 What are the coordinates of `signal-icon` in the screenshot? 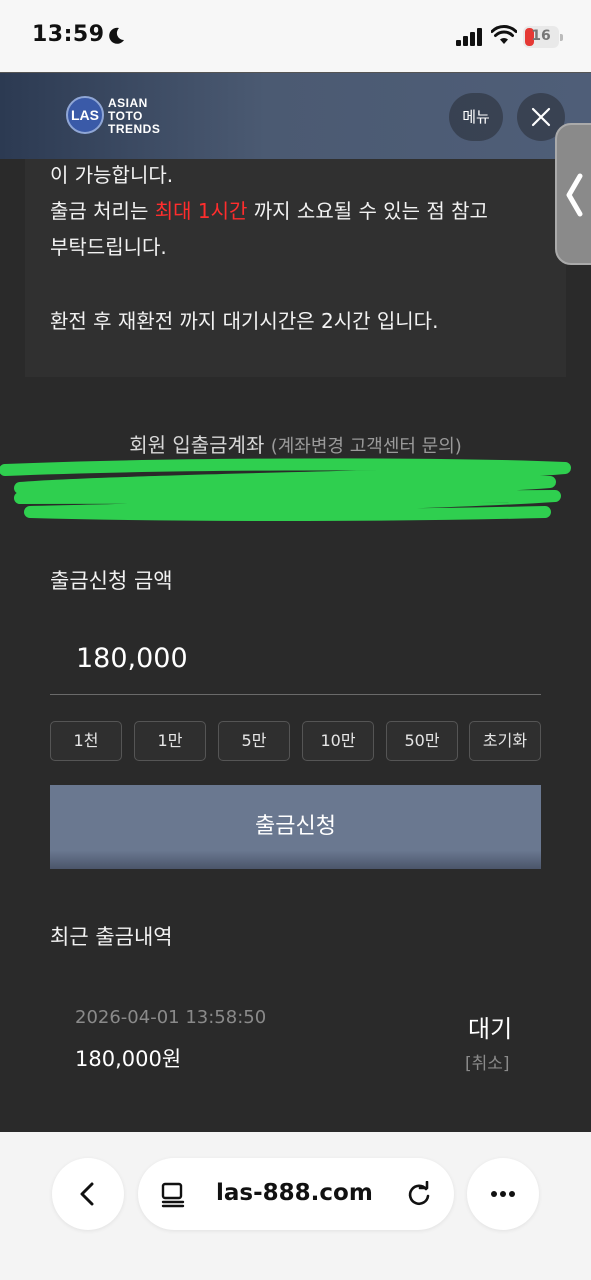 It's located at (469, 37).